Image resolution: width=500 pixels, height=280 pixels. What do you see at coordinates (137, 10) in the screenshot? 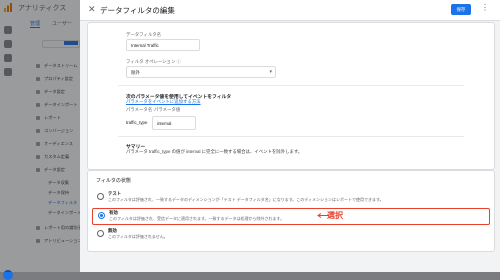
I see `dialog-title: データフィルタの編集` at bounding box center [137, 10].